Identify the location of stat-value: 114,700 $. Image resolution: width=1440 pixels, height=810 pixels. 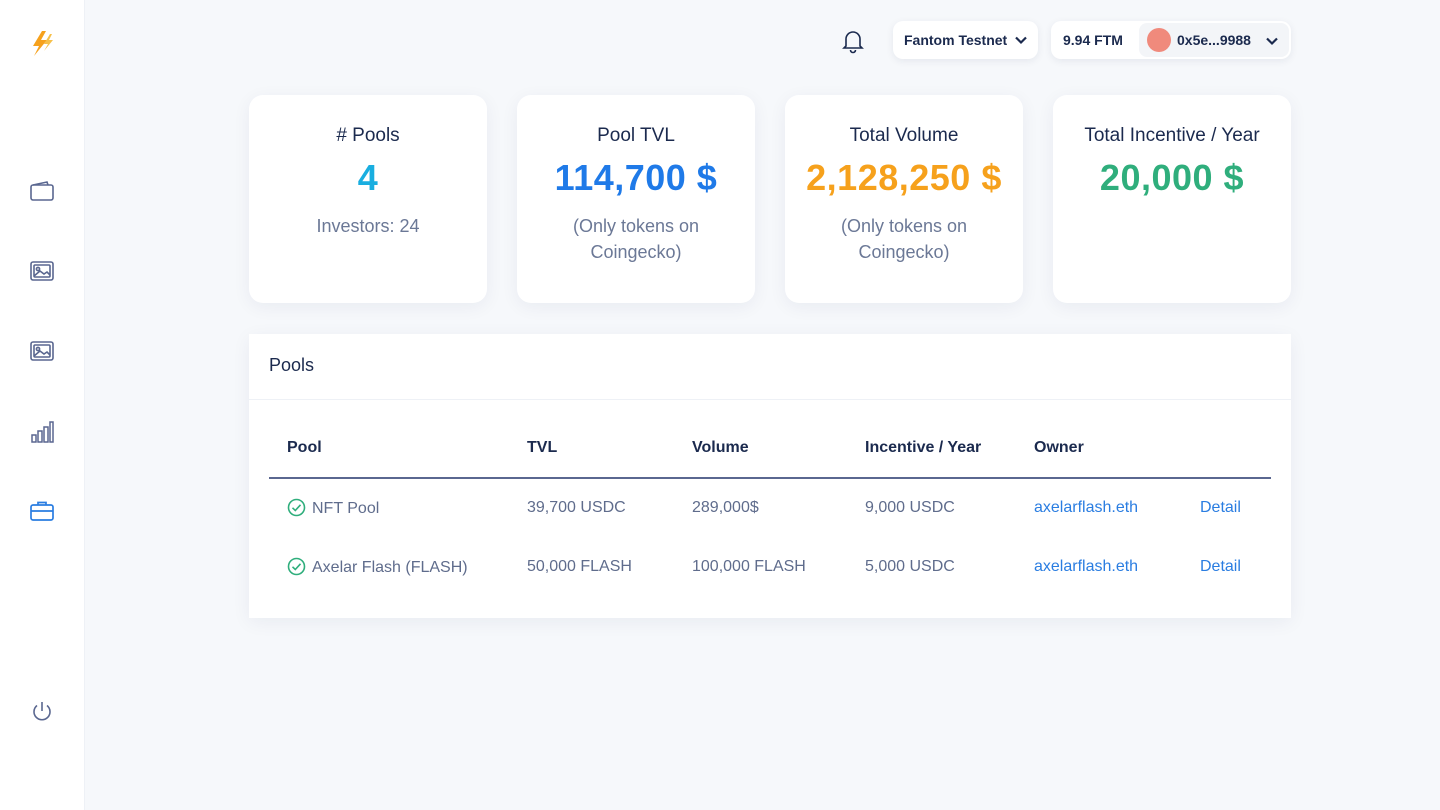
(636, 177).